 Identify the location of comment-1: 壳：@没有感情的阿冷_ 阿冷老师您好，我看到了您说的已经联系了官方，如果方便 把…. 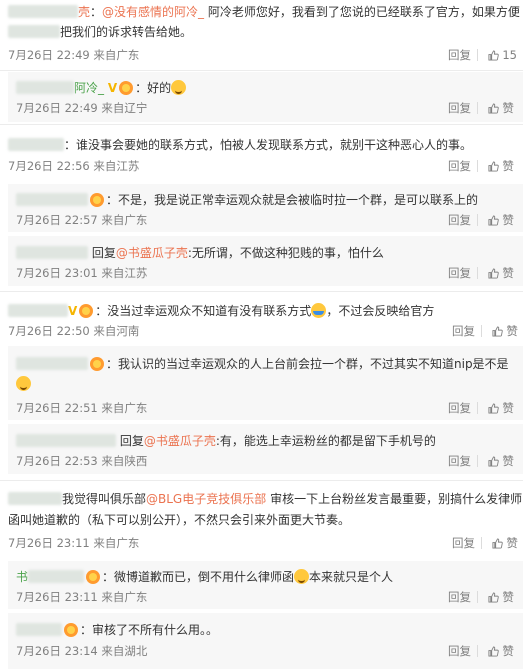
(261, 35).